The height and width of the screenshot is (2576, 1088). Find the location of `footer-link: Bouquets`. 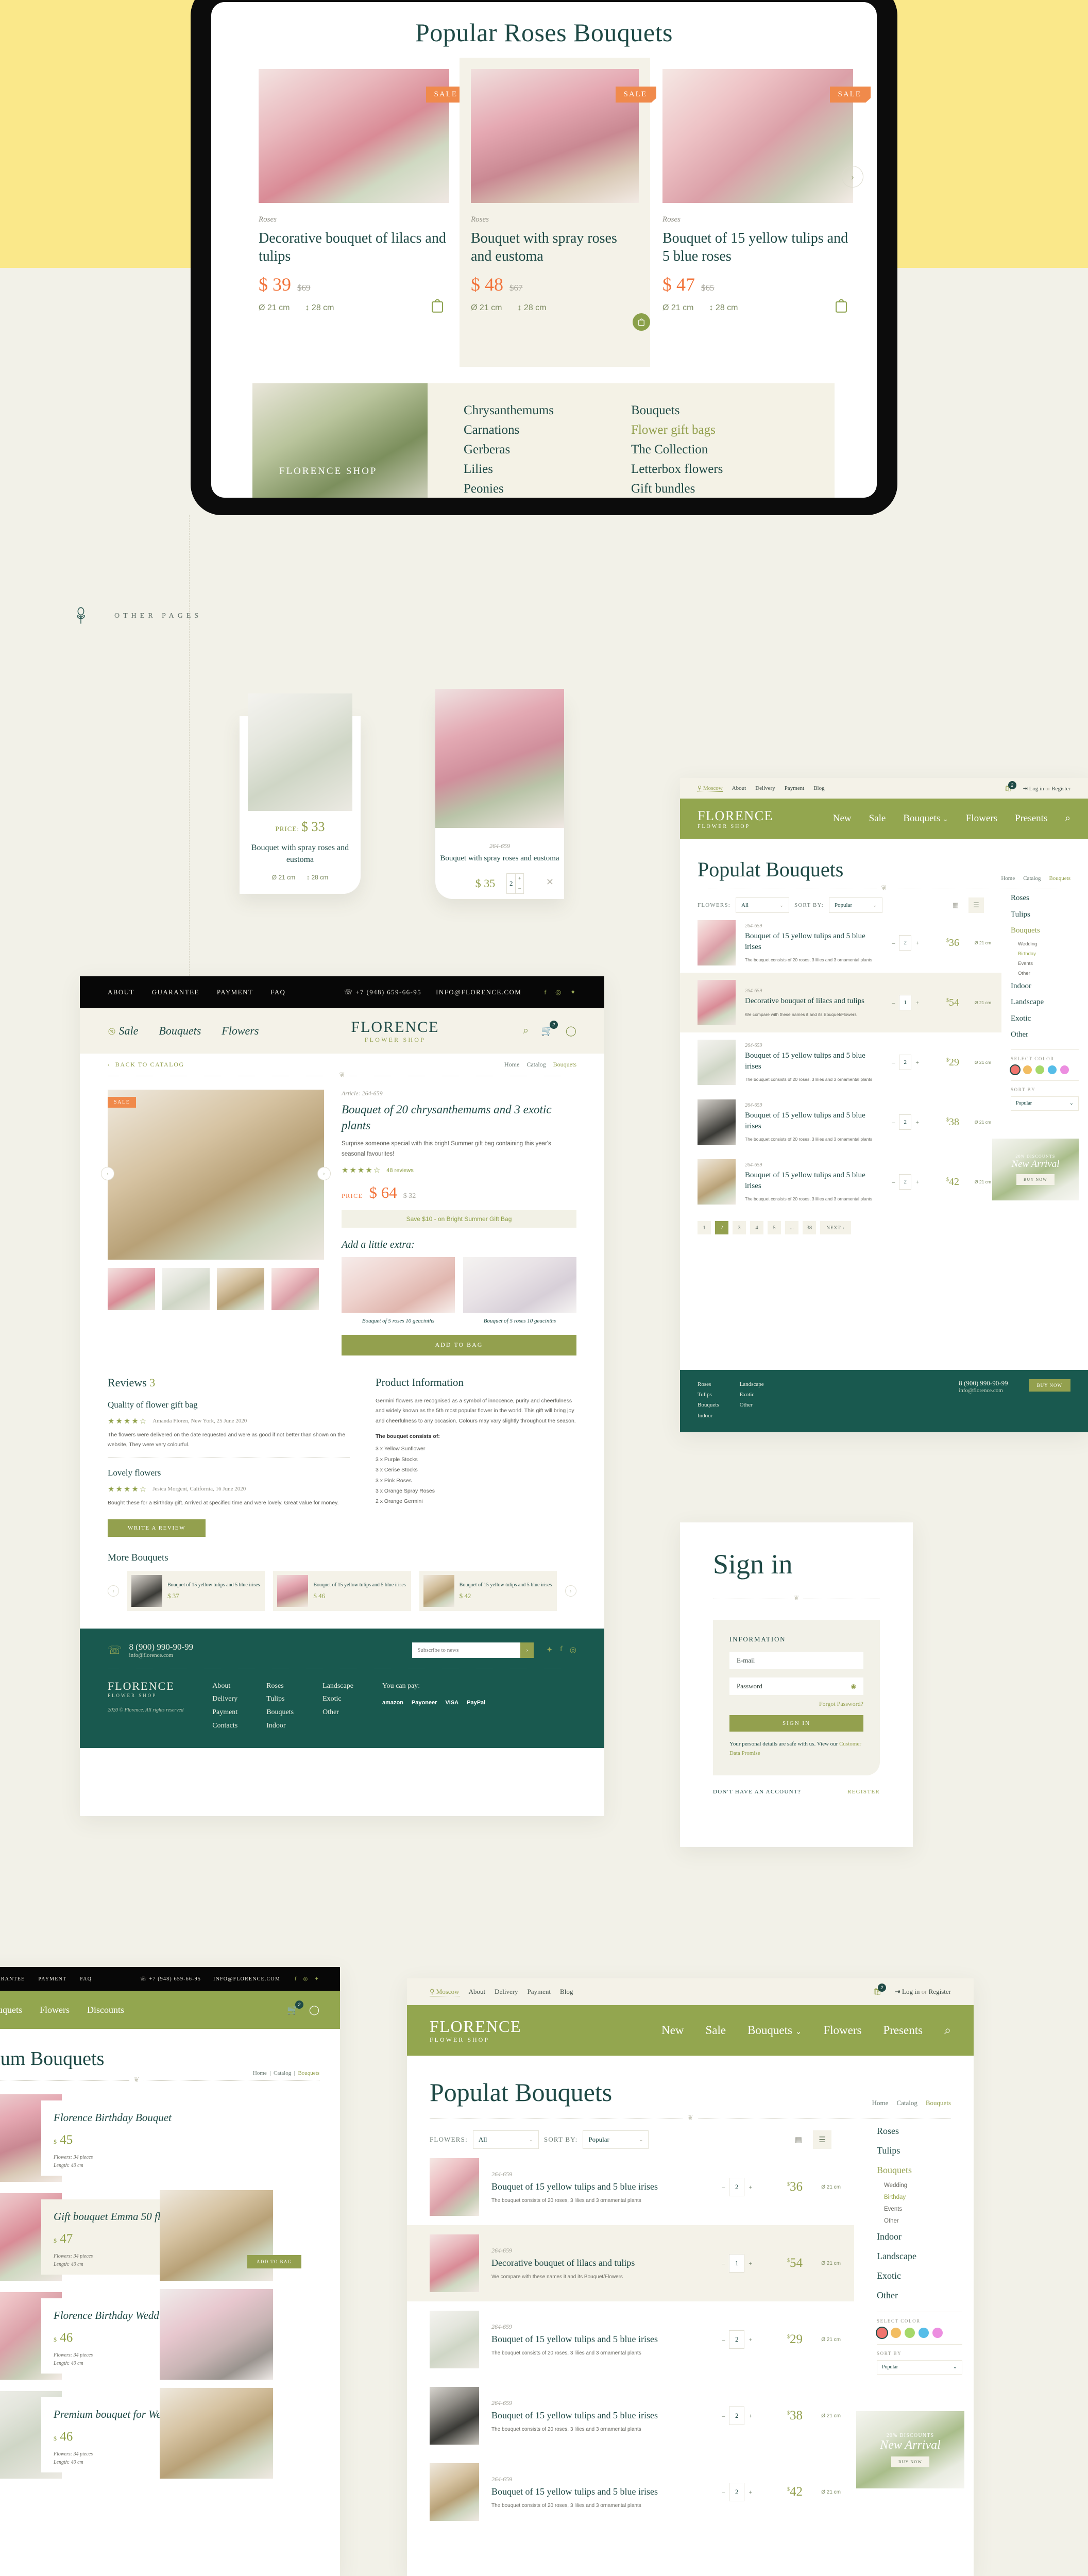

footer-link: Bouquets is located at coordinates (280, 1712).